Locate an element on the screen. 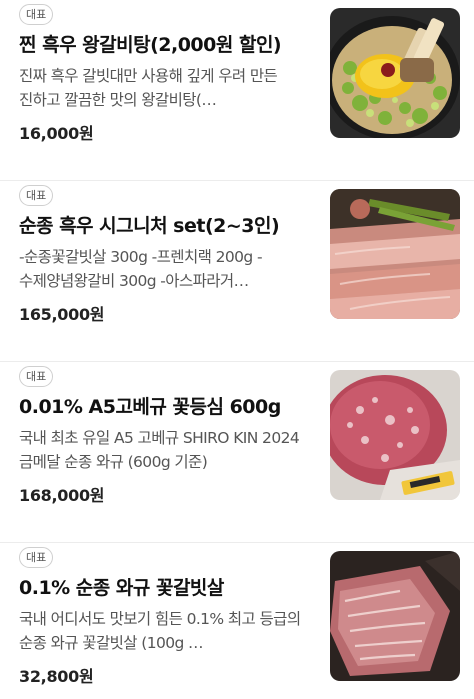 The width and height of the screenshot is (474, 699). menu-item-title: 0.01% A5고베규 꽃등심 600g is located at coordinates (169, 405).